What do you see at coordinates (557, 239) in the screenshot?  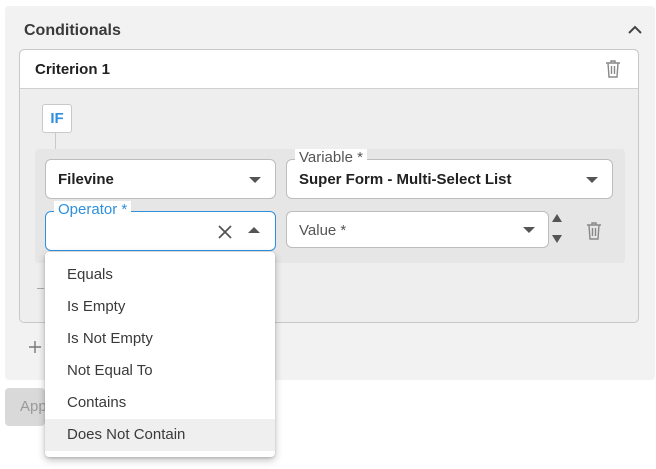 I see `spinner-down-icon` at bounding box center [557, 239].